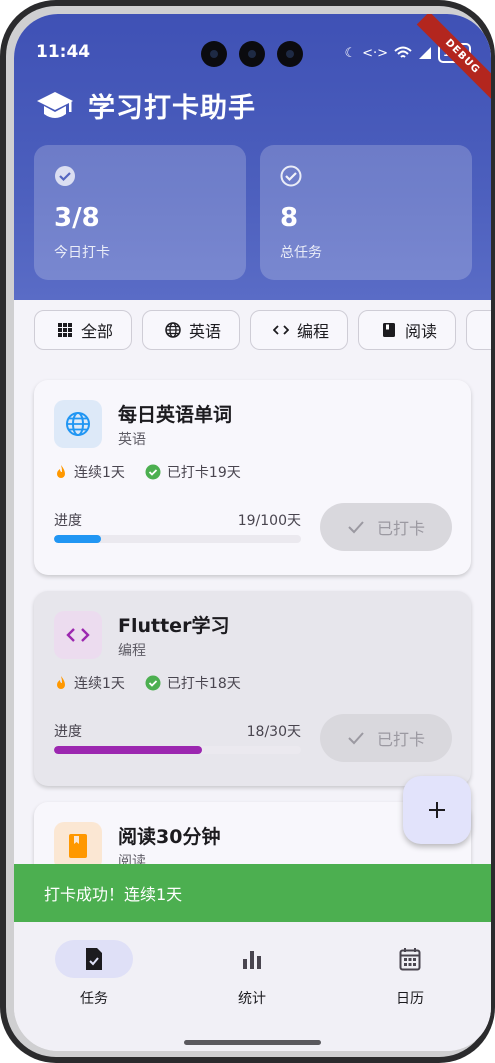  I want to click on task-meta: 连续1天 已打卡18天, so click(147, 683).